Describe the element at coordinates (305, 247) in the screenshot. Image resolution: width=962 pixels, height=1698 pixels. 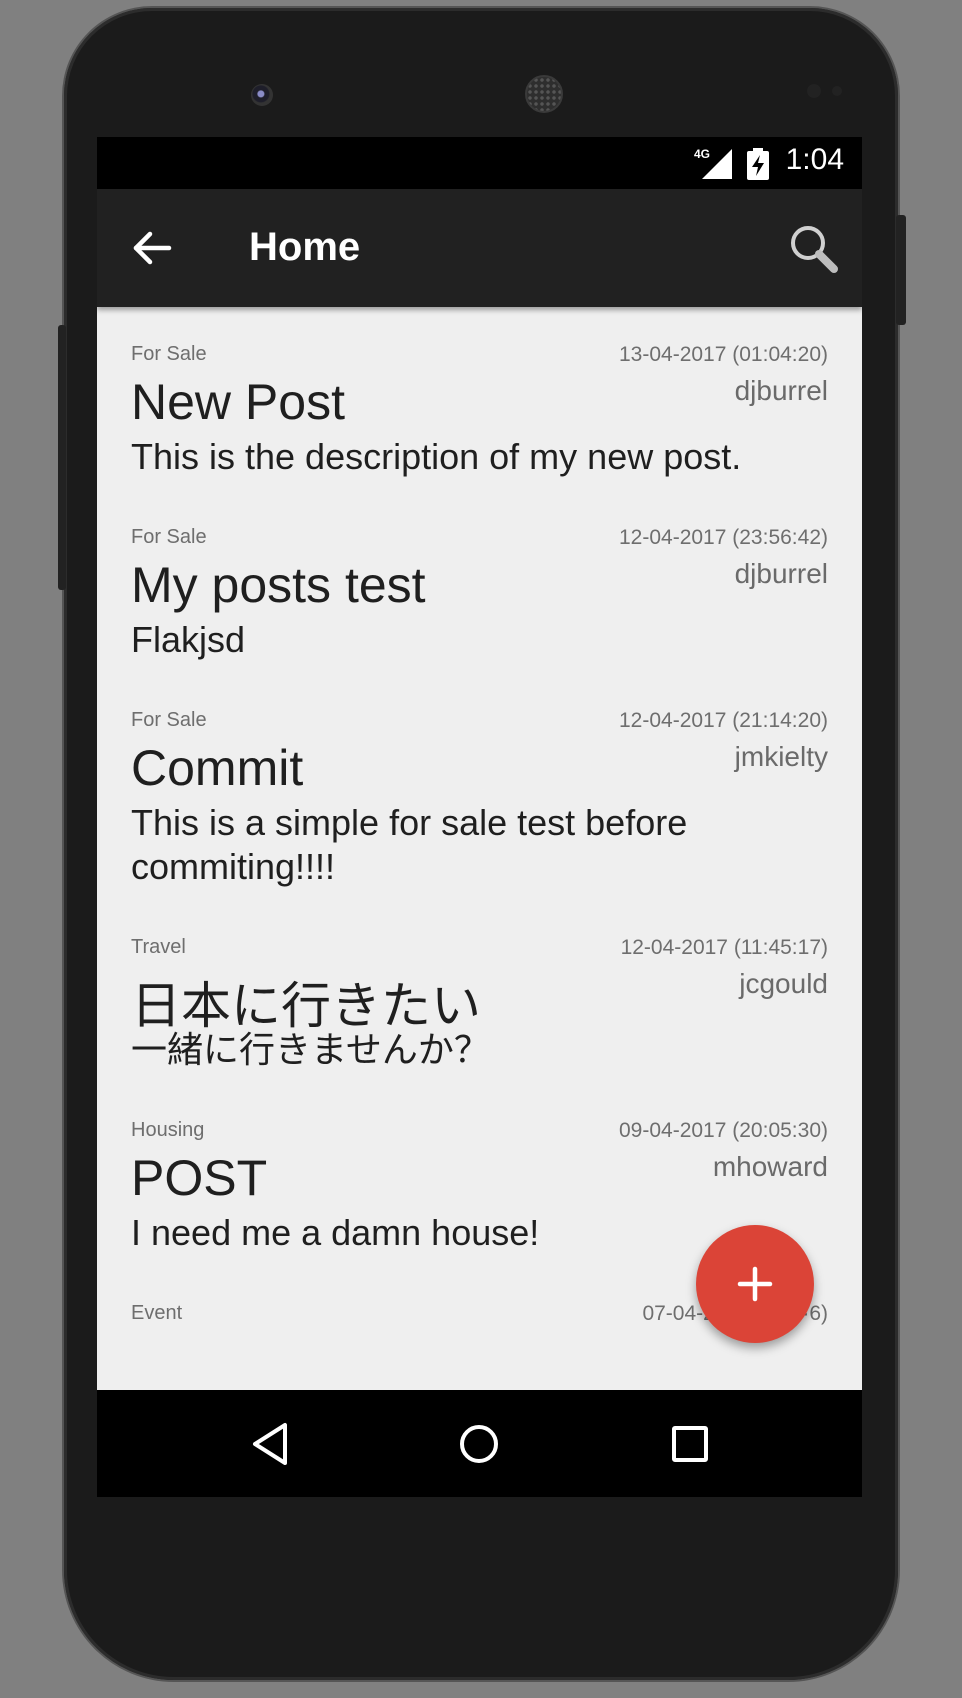
I see `page-title: Home` at that location.